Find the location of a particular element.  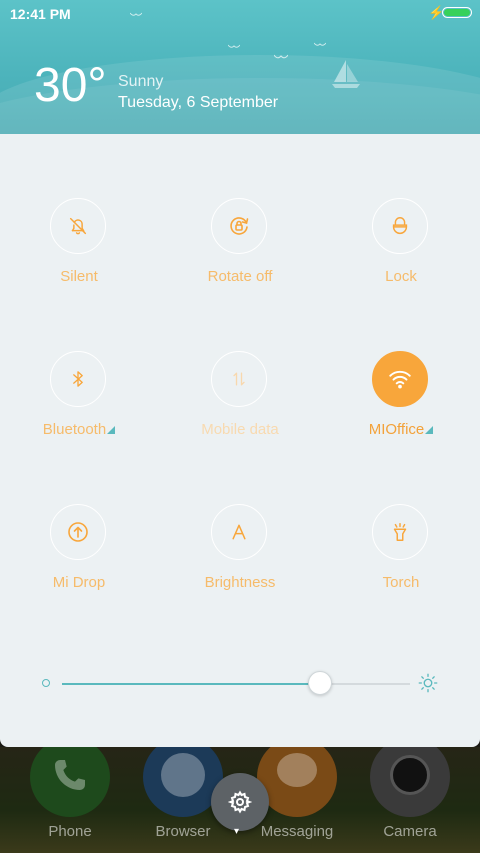

tile-brightness: Brightness is located at coordinates (240, 559).